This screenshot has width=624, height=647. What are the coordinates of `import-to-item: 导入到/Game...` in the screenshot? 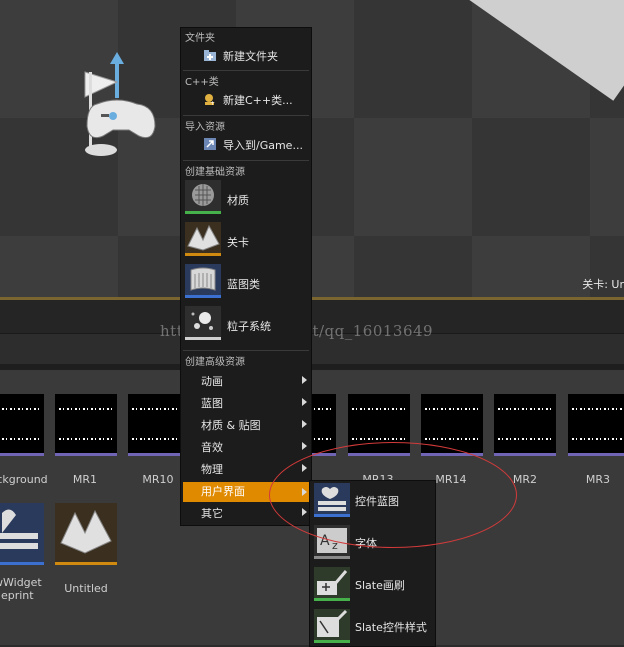 It's located at (263, 145).